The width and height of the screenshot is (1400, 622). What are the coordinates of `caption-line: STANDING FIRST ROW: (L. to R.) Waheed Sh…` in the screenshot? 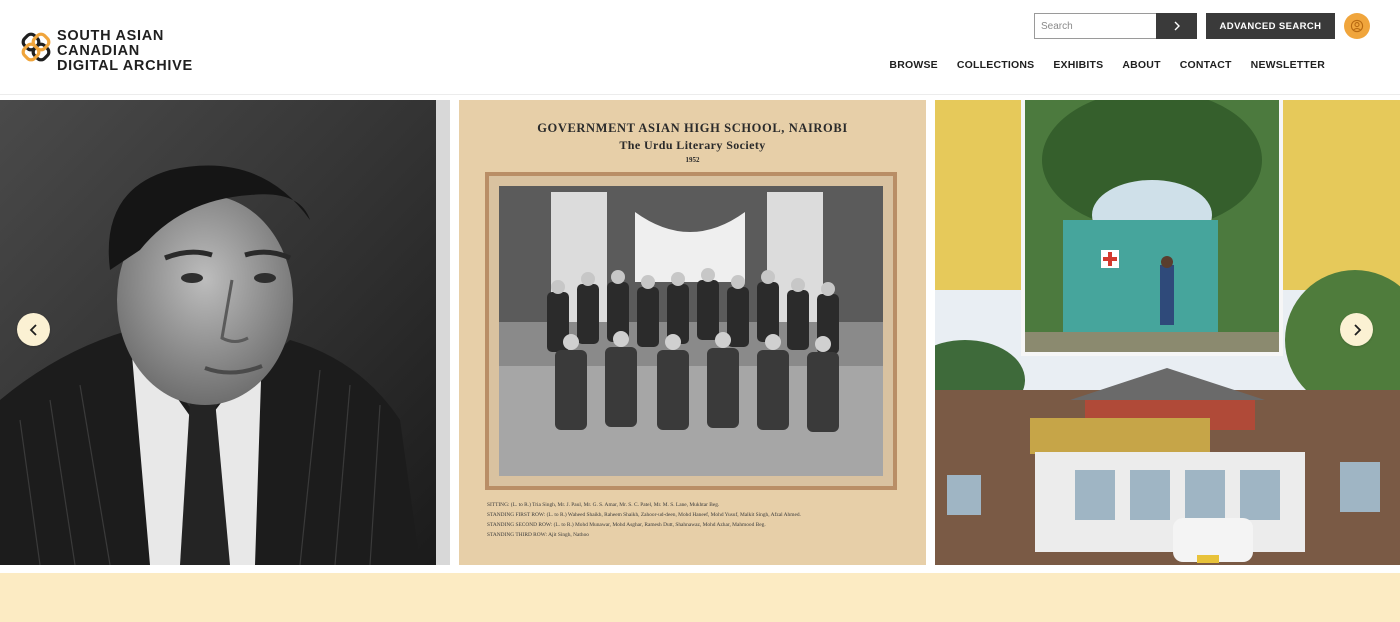 It's located at (644, 515).